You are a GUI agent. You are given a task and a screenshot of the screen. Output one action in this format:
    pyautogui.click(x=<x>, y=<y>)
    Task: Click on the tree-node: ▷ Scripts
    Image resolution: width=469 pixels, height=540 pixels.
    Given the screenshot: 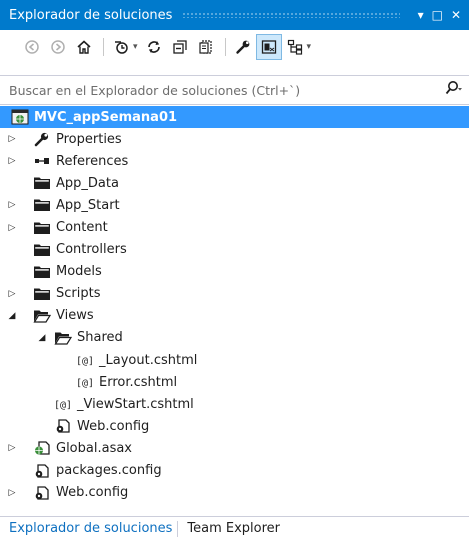 What is the action you would take?
    pyautogui.click(x=234, y=294)
    